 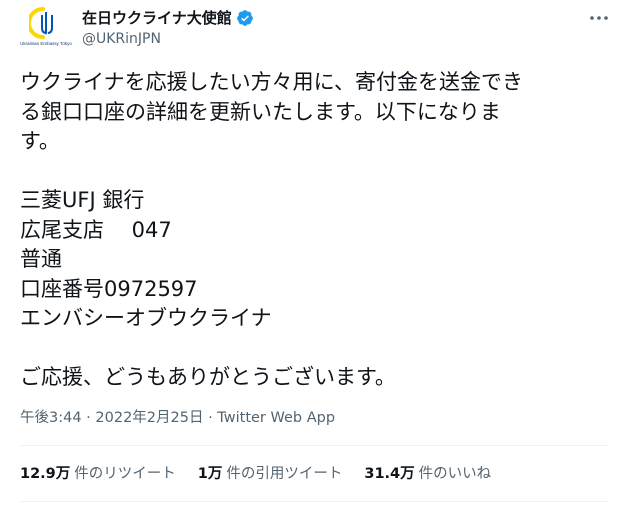 What do you see at coordinates (125, 474) in the screenshot?
I see `retweet-count-label: 件のリツイート` at bounding box center [125, 474].